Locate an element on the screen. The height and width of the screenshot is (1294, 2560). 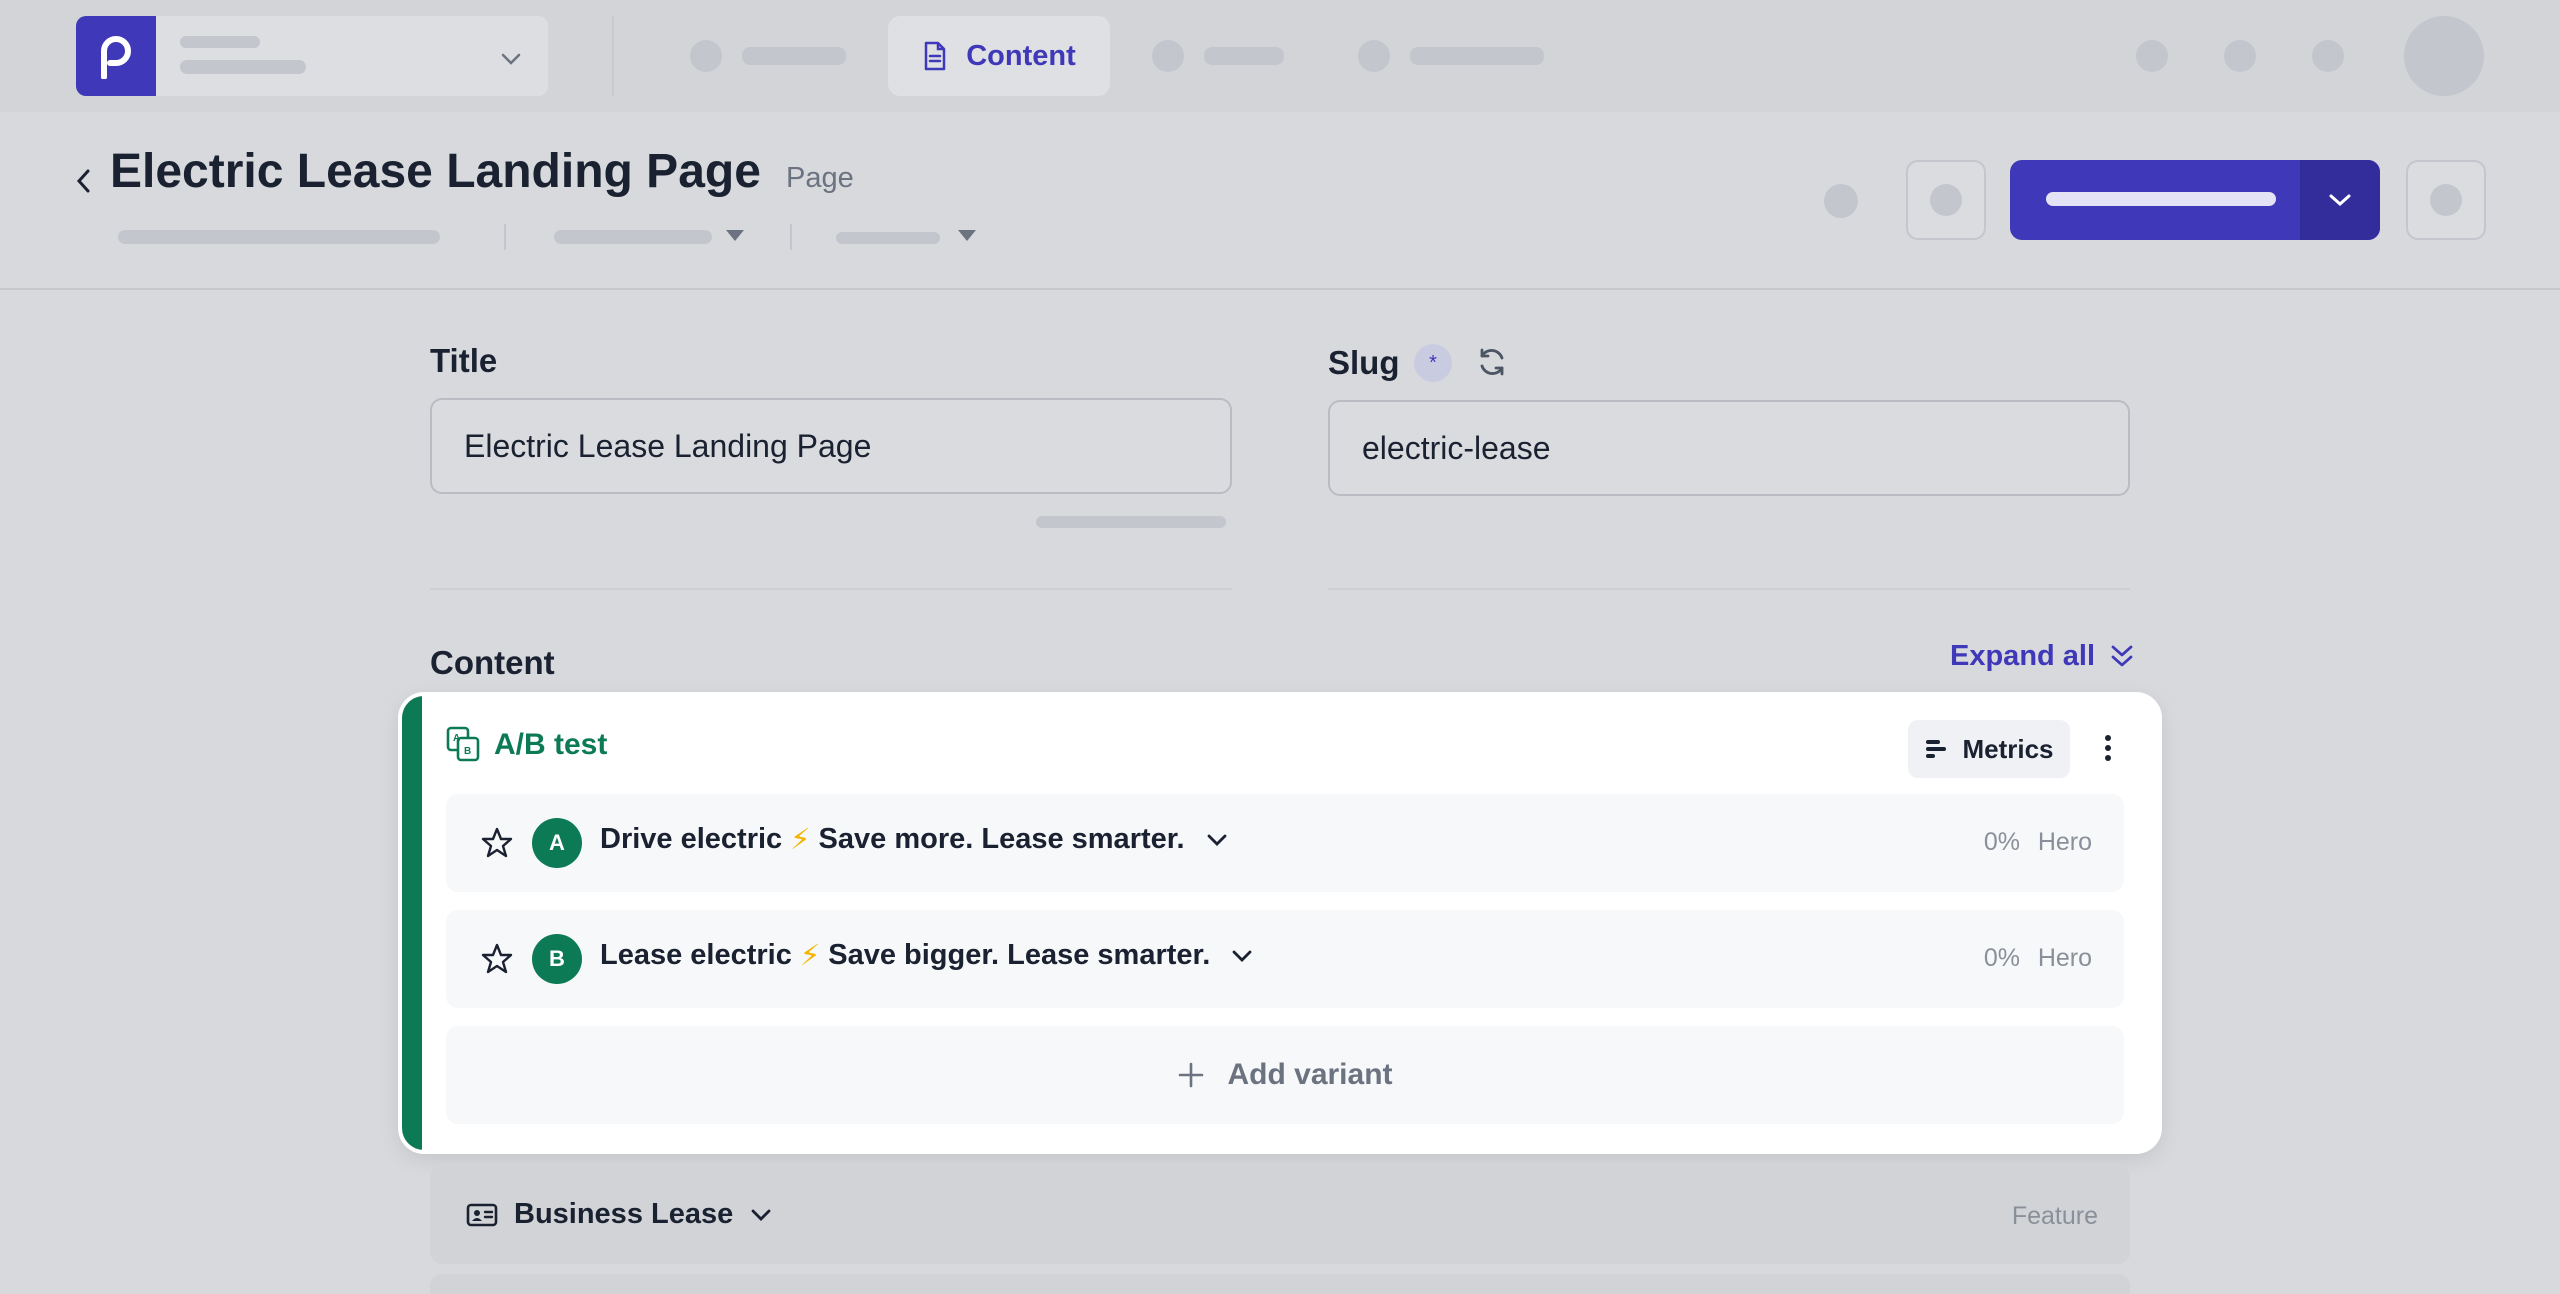
required-marker: * is located at coordinates (1433, 363).